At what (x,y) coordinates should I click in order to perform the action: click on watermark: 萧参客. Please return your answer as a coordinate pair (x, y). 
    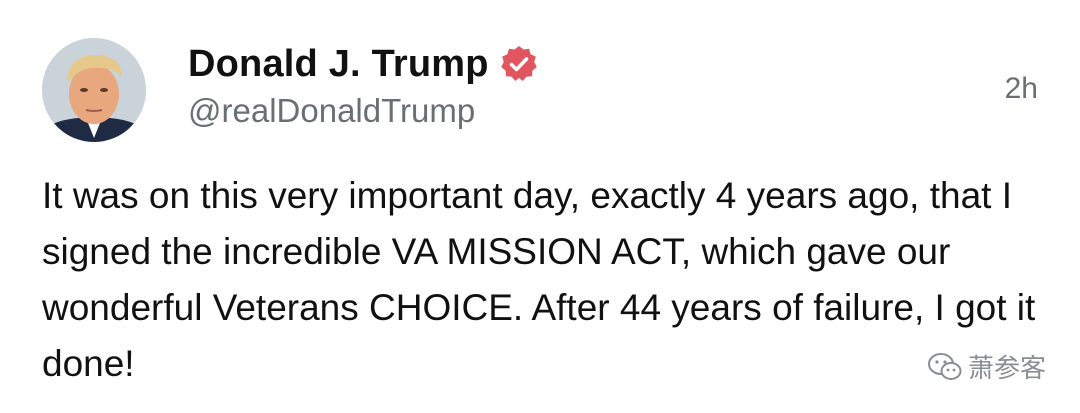
    Looking at the image, I should click on (986, 366).